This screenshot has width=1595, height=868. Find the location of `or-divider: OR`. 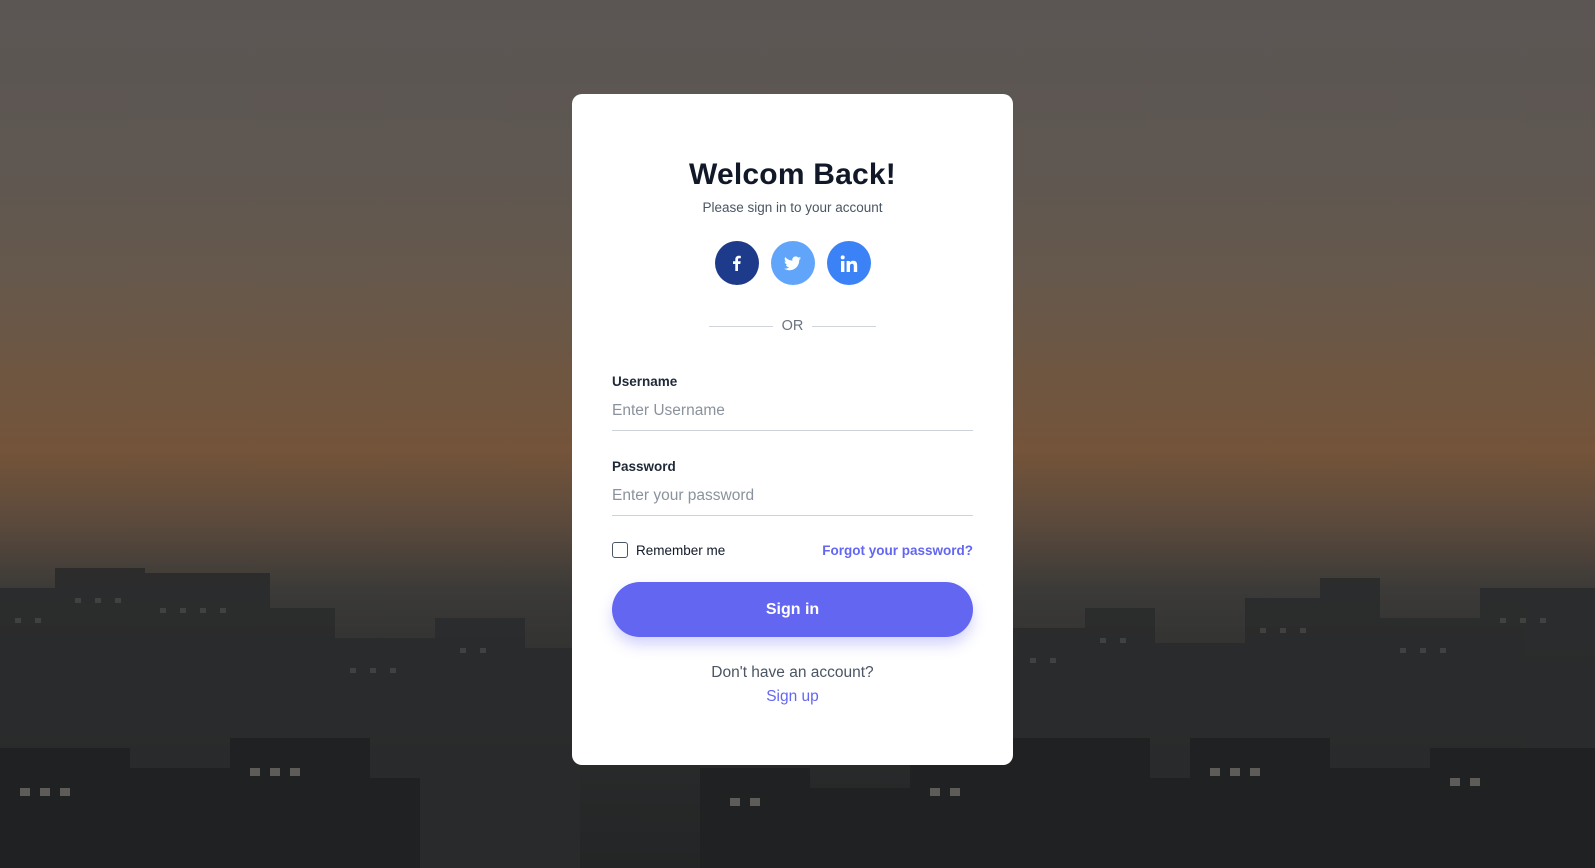

or-divider: OR is located at coordinates (792, 326).